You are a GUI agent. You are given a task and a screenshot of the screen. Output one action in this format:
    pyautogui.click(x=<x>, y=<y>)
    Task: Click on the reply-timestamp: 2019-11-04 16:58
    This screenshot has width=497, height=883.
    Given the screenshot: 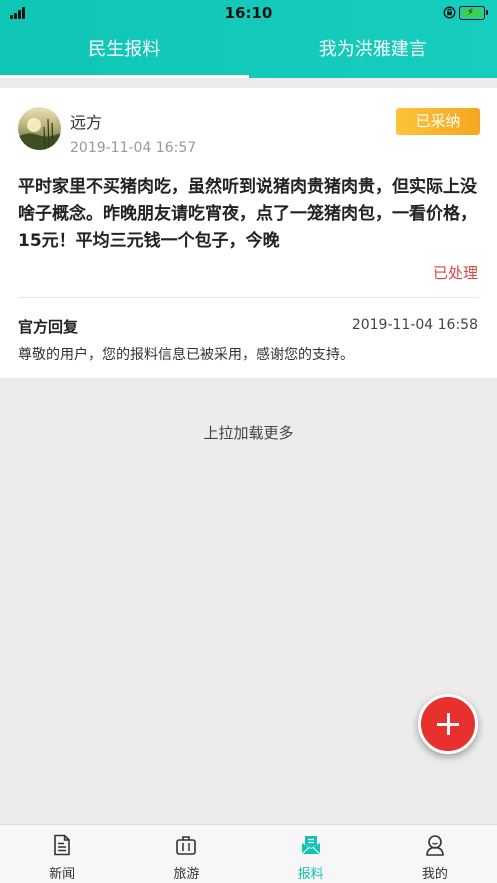 What is the action you would take?
    pyautogui.click(x=414, y=325)
    